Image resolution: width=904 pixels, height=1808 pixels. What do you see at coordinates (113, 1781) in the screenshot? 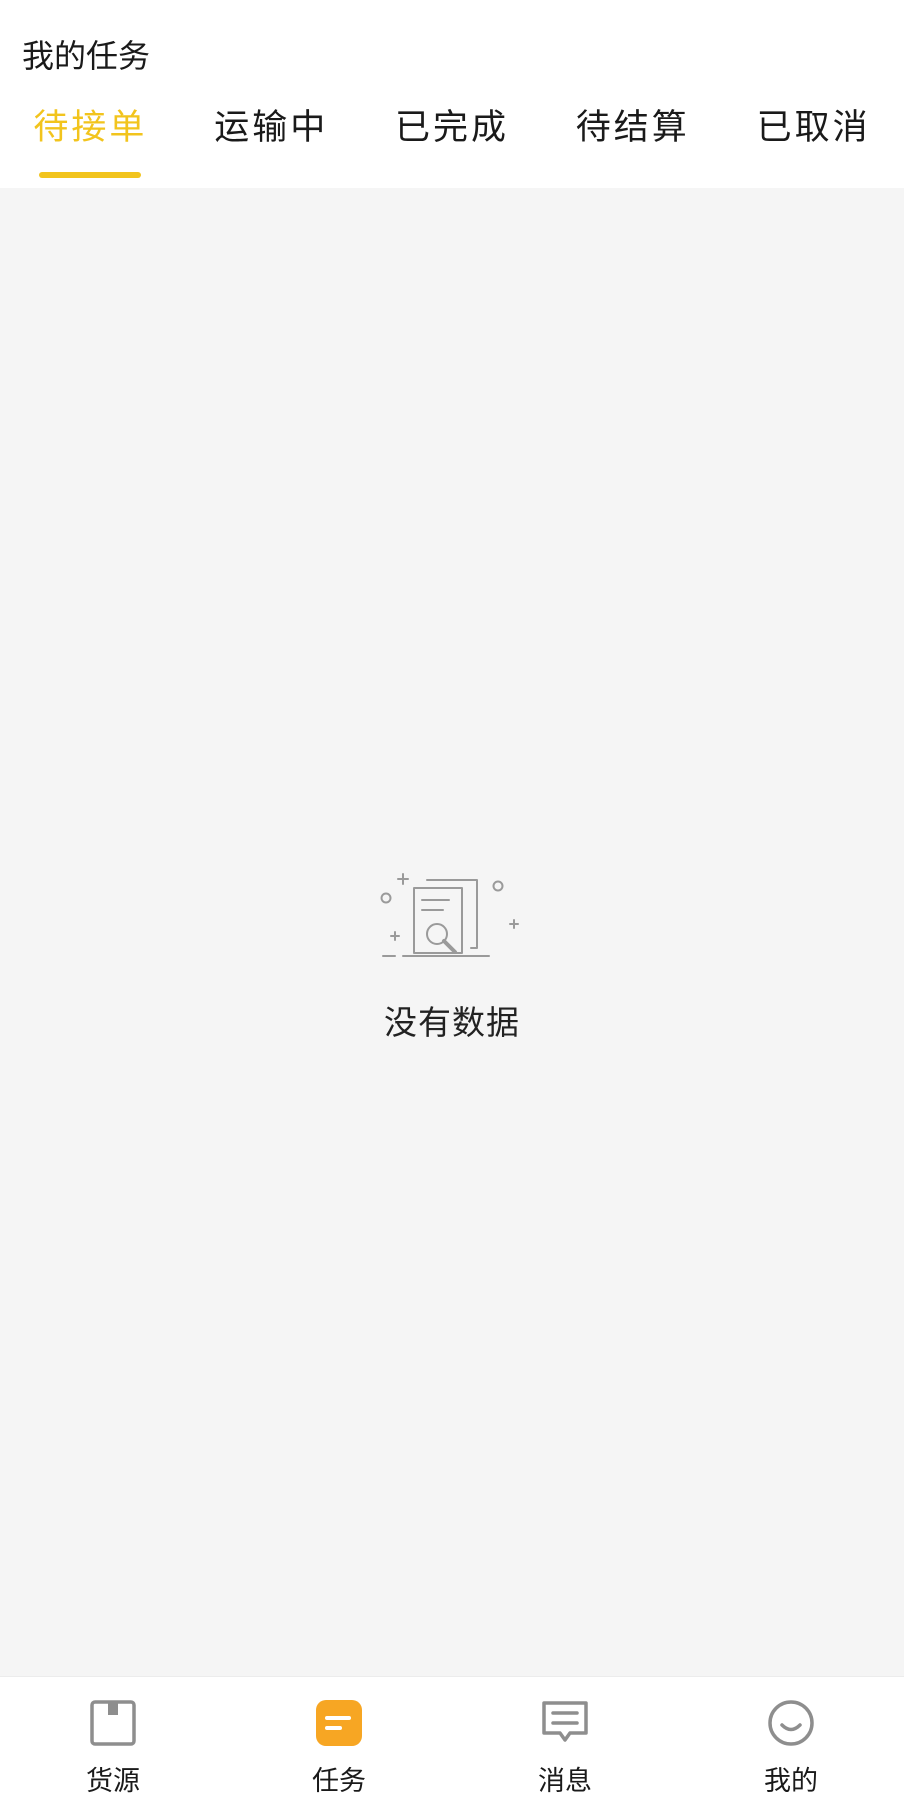
I see `nav-label: 货源` at bounding box center [113, 1781].